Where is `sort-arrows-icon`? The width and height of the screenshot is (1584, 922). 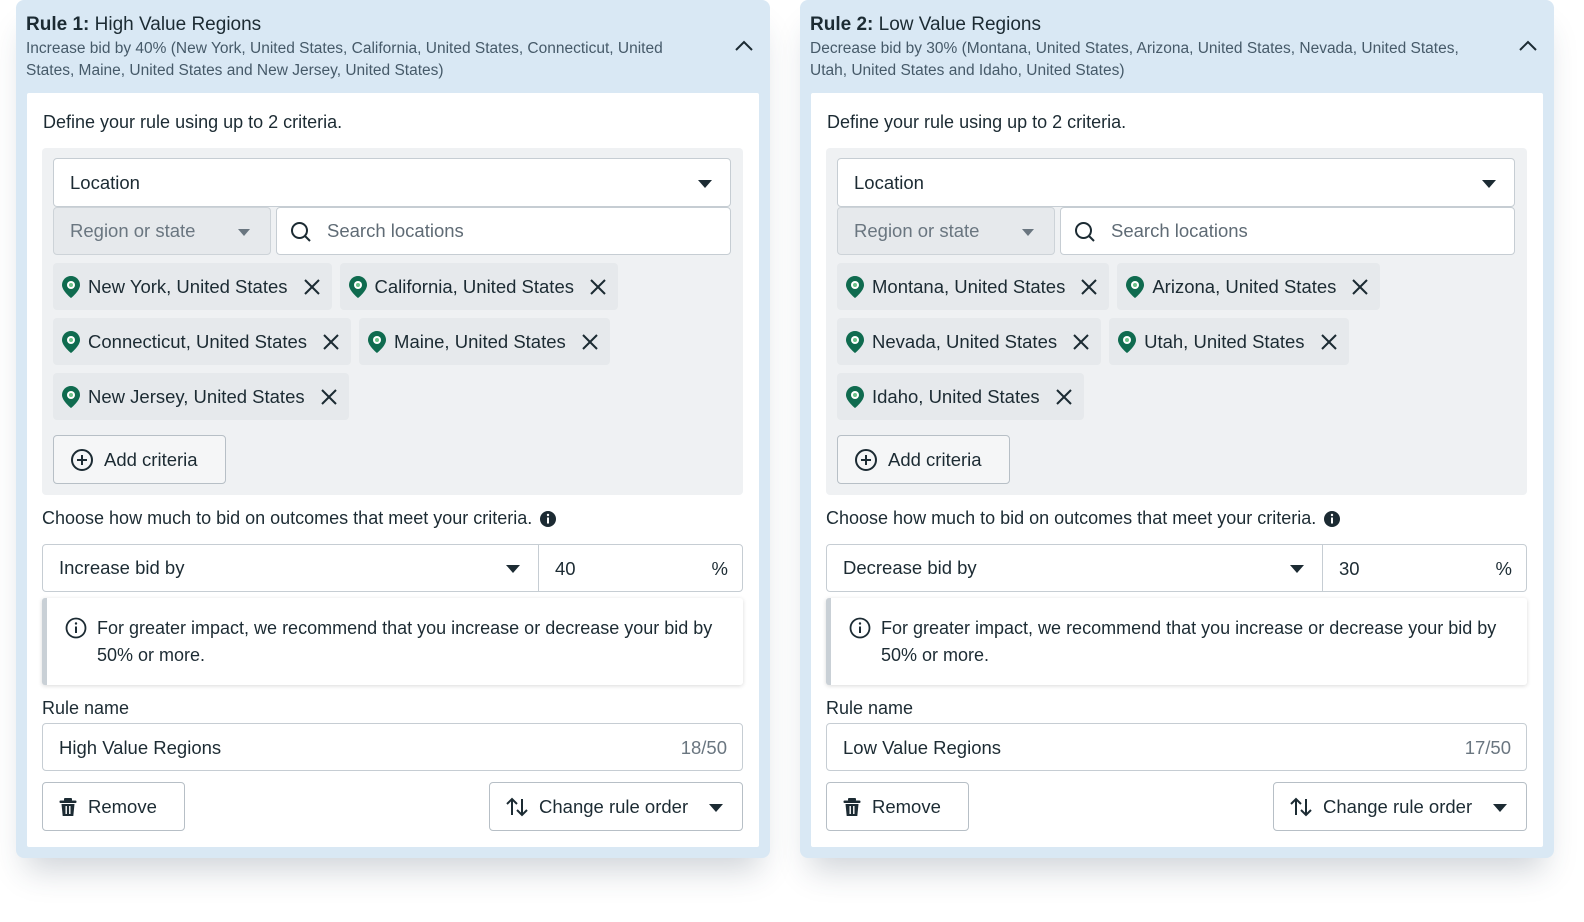
sort-arrows-icon is located at coordinates (517, 807).